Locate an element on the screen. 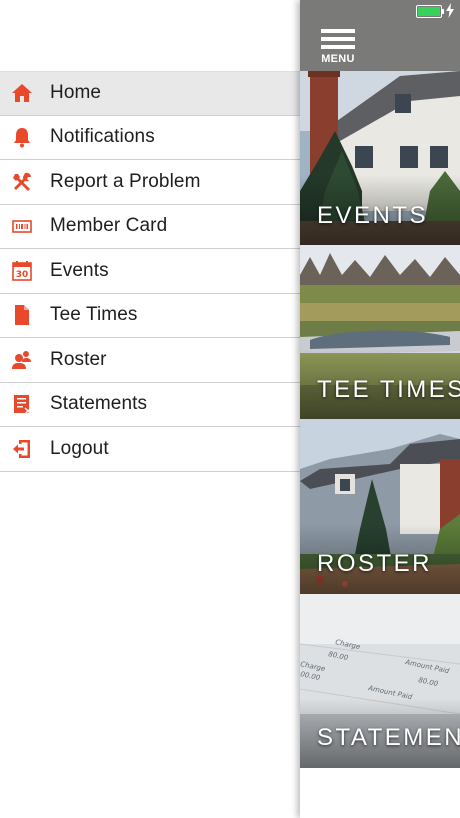 This screenshot has width=460, height=818. menu-button: MENU is located at coordinates (338, 48).